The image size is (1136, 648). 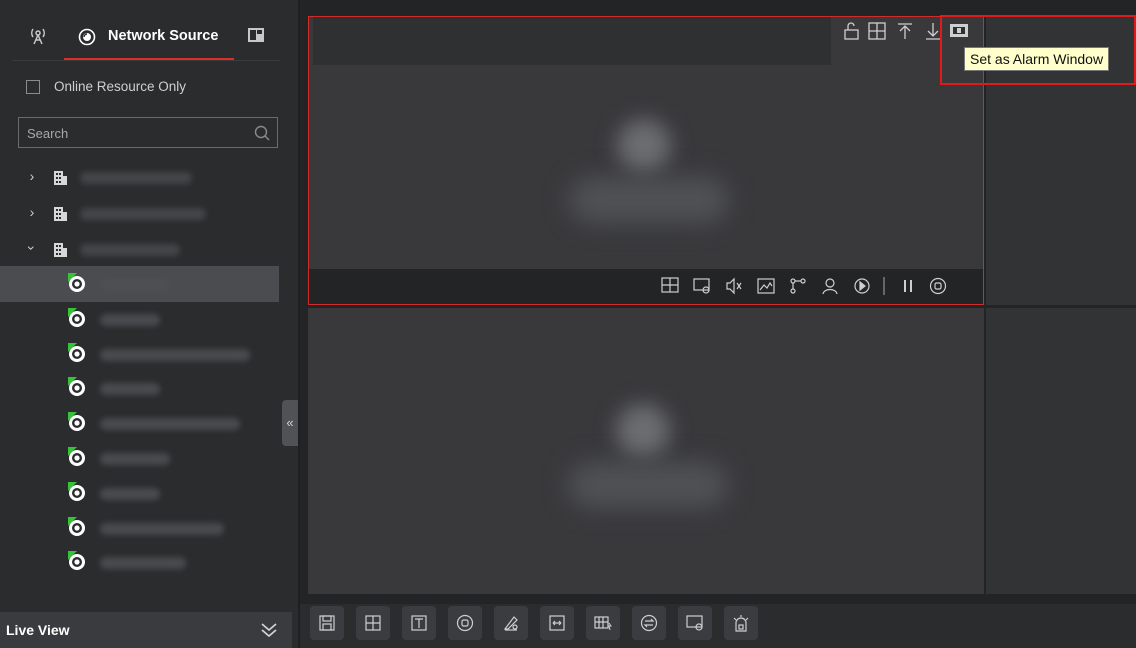 What do you see at coordinates (163, 36) in the screenshot?
I see `tab-network-source-label: Network Source` at bounding box center [163, 36].